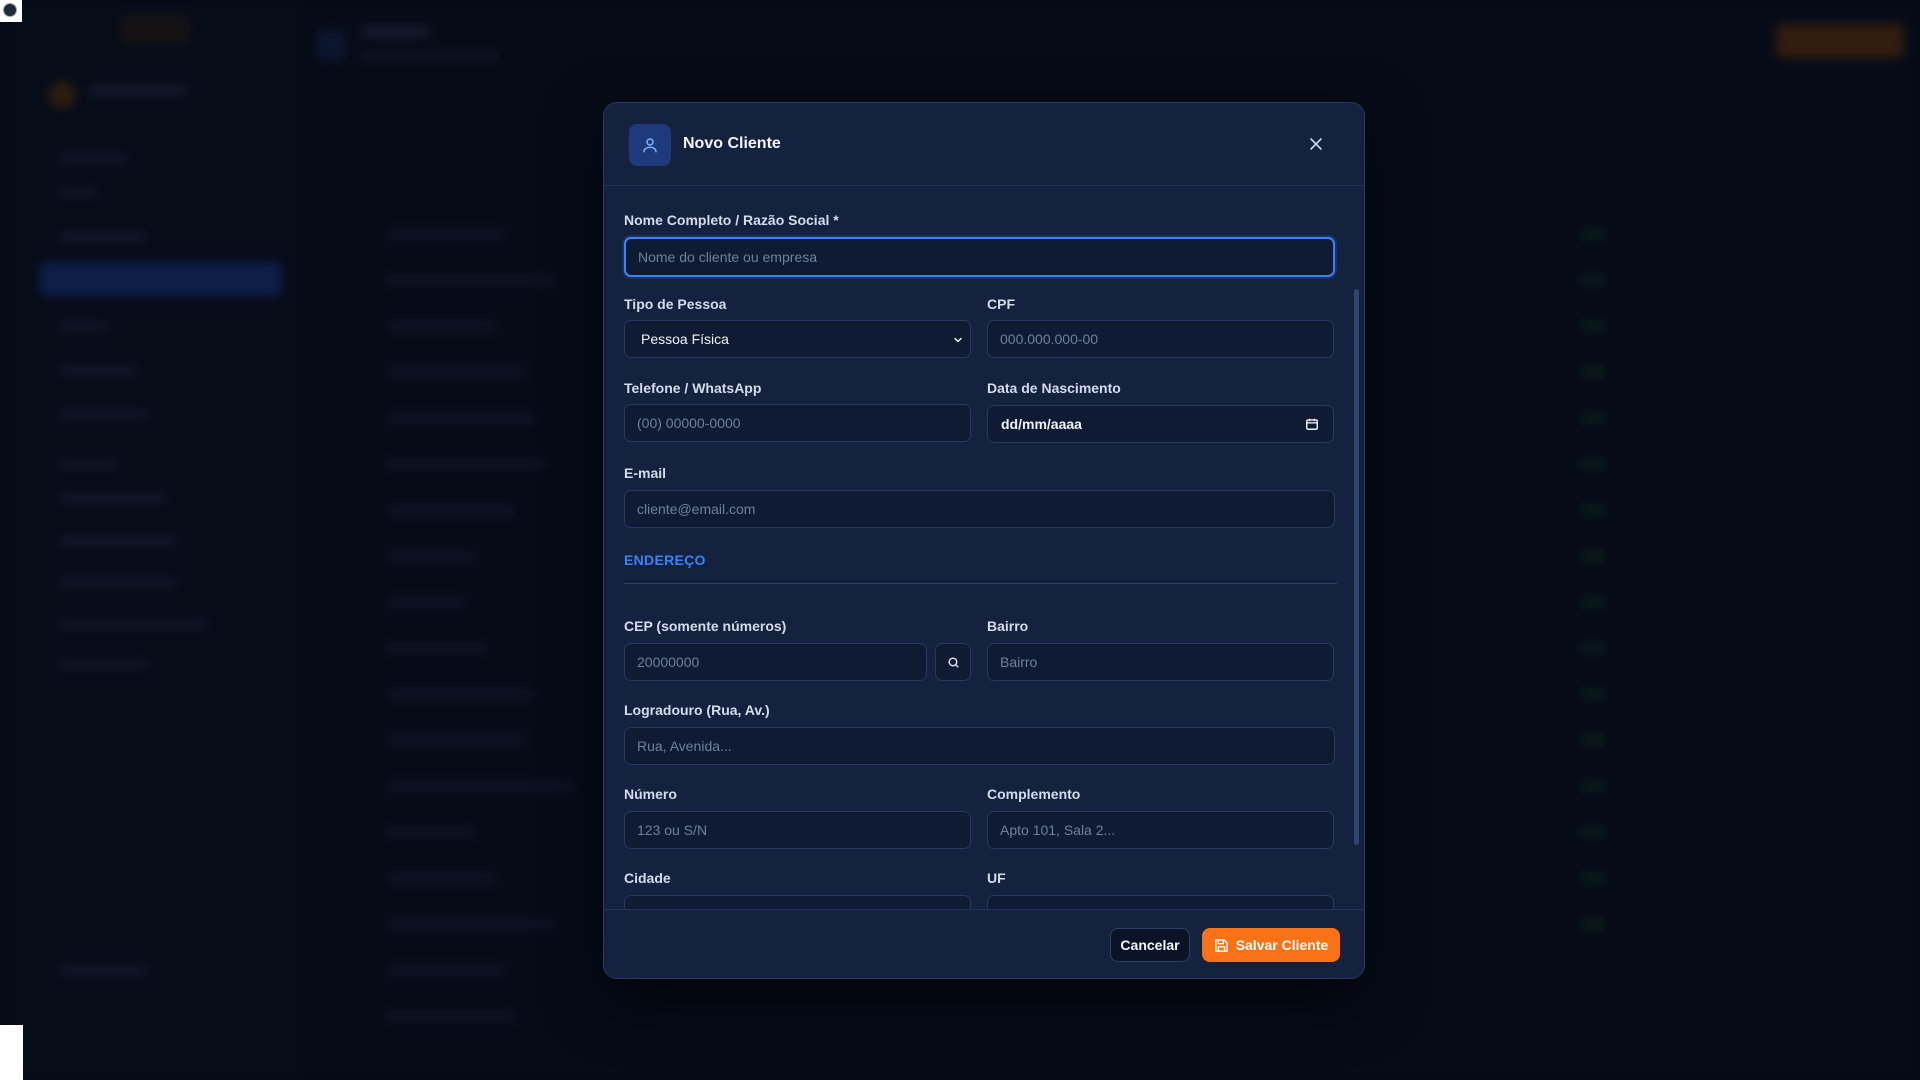  What do you see at coordinates (647, 878) in the screenshot?
I see `cidade-label: Cidade` at bounding box center [647, 878].